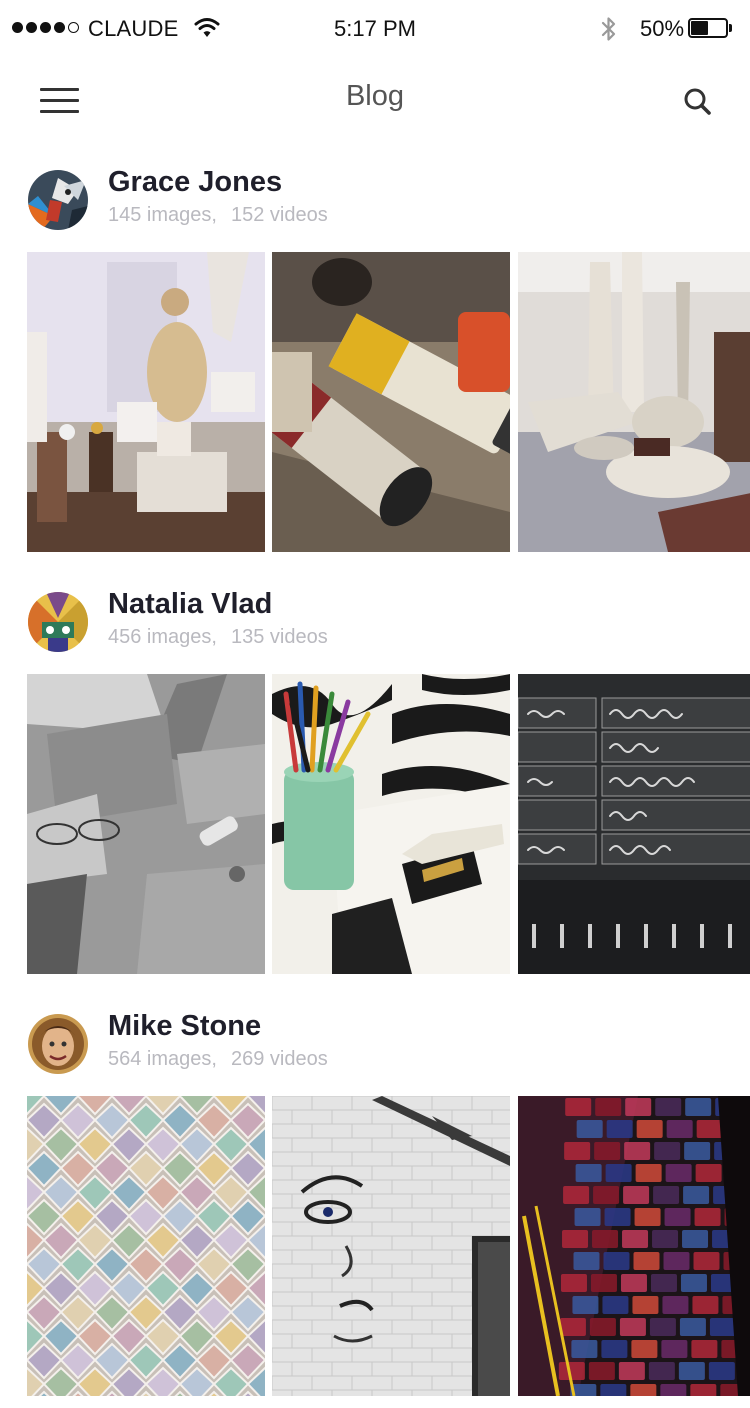  I want to click on hamburger-menu-icon, so click(60, 100).